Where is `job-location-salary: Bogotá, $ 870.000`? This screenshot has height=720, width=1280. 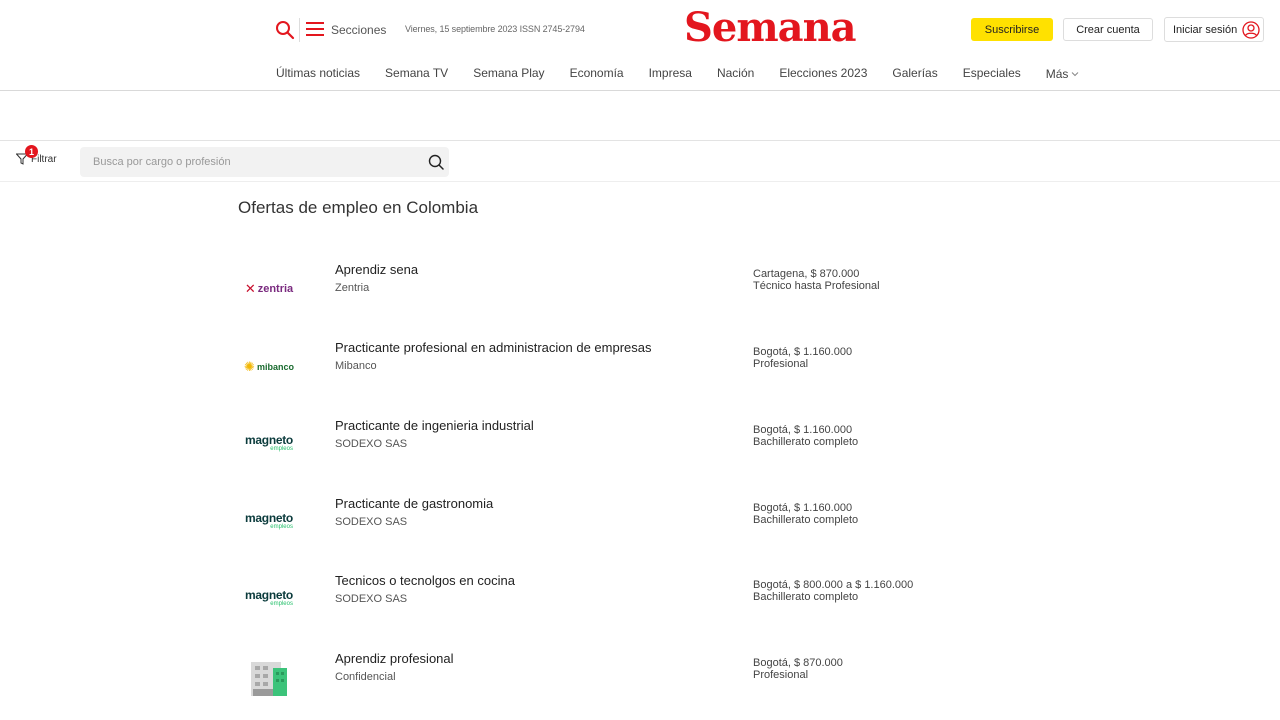 job-location-salary: Bogotá, $ 870.000 is located at coordinates (798, 663).